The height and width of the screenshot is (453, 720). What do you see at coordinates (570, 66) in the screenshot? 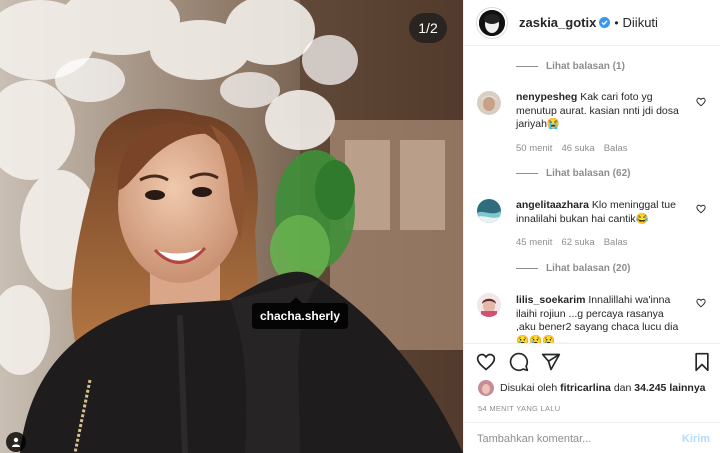
I see `view-replies-button: Lihat balasan (1)` at bounding box center [570, 66].